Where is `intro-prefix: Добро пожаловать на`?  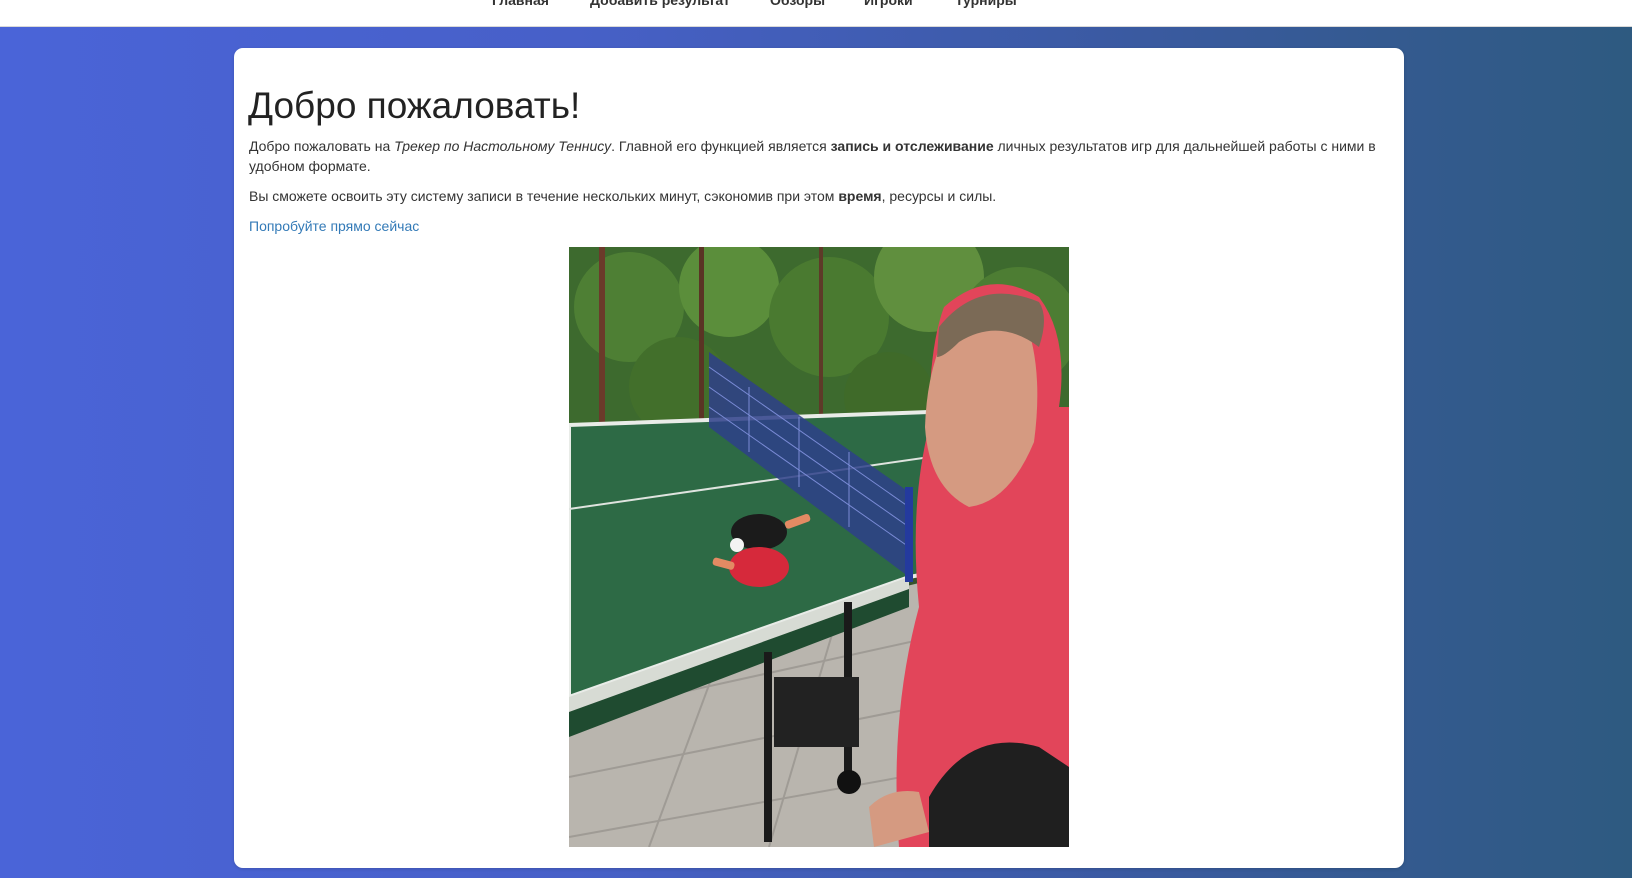
intro-prefix: Добро пожаловать на is located at coordinates (322, 146).